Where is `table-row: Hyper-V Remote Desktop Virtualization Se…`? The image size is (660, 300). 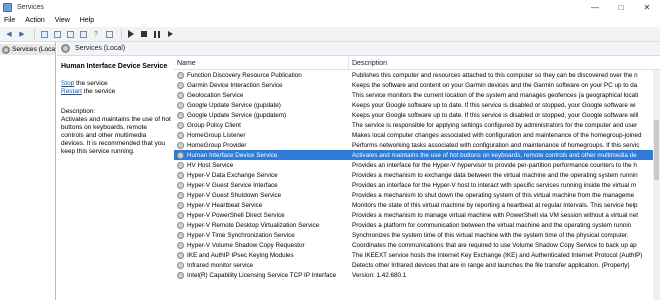 table-row: Hyper-V Remote Desktop Virtualization Se… is located at coordinates (417, 225).